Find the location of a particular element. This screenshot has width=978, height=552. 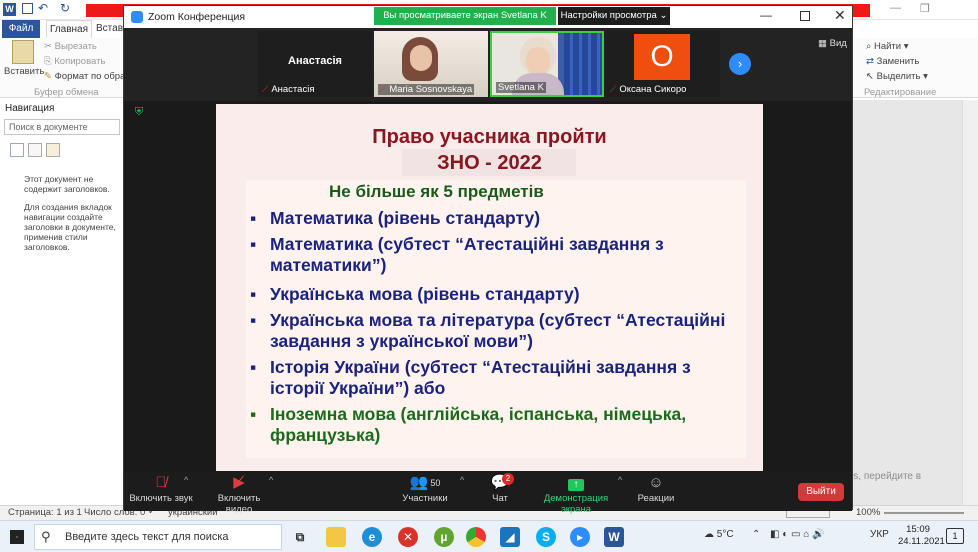

nav-search-input: Поиск в документе is located at coordinates (62, 127).